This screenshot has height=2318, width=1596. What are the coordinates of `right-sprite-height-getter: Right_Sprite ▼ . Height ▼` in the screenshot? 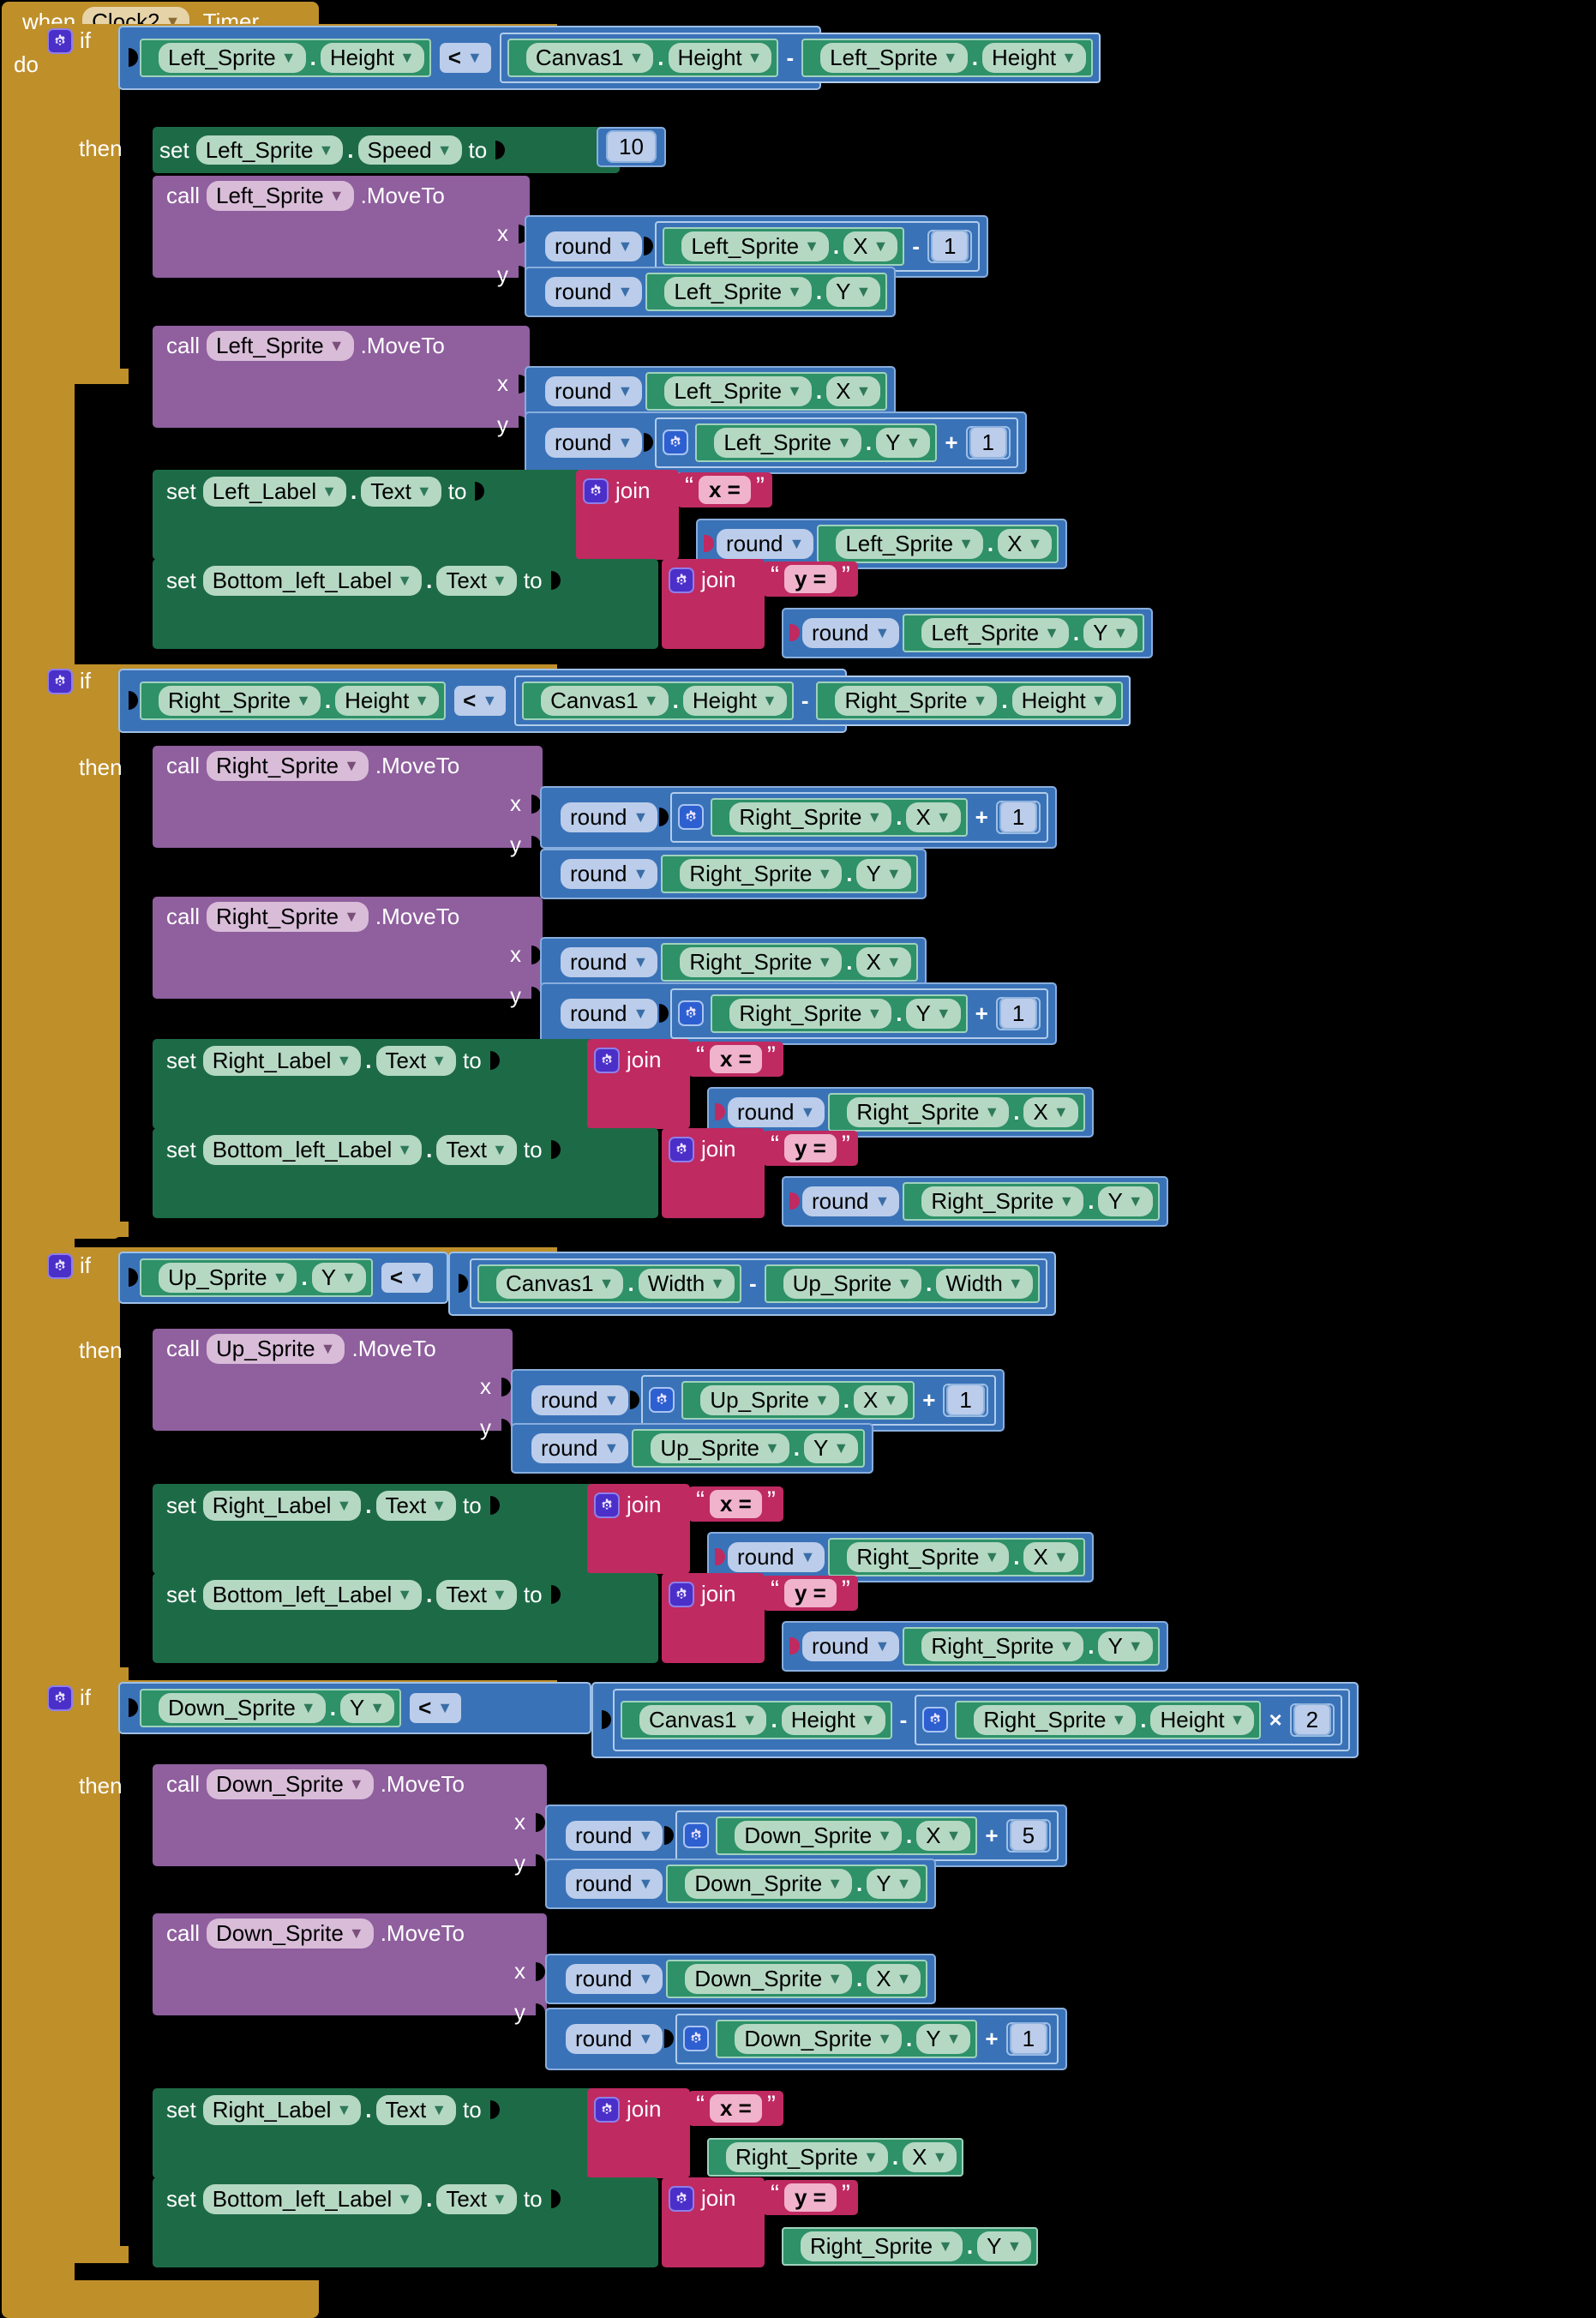 It's located at (293, 701).